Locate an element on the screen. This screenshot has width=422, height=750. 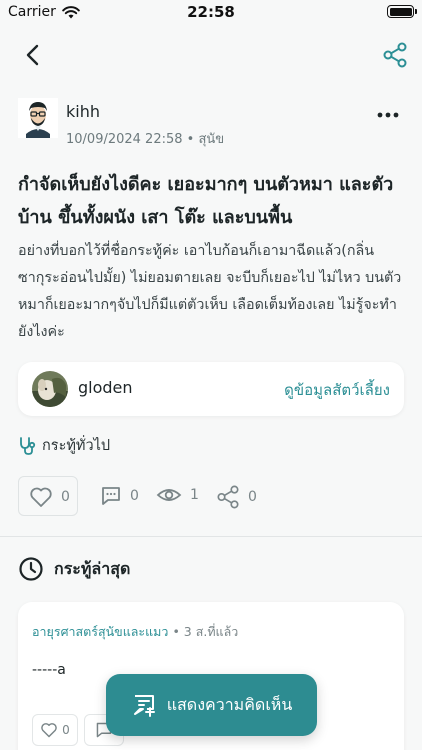
eye-icon is located at coordinates (169, 495).